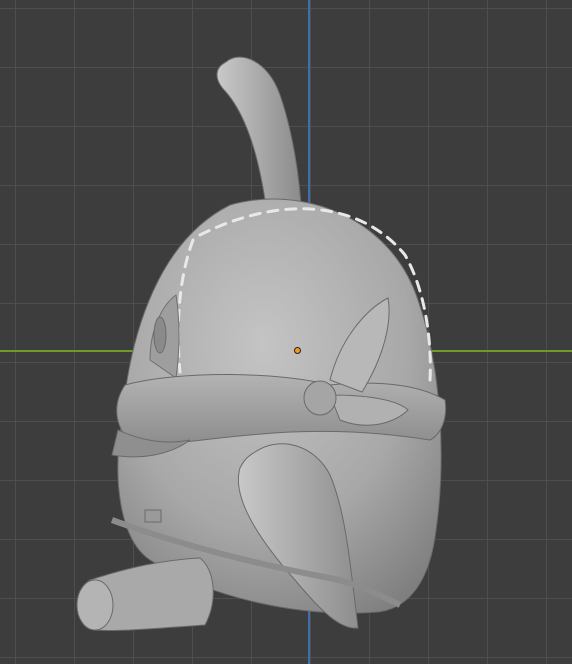 The height and width of the screenshot is (664, 572). I want to click on eye, so click(160, 335).